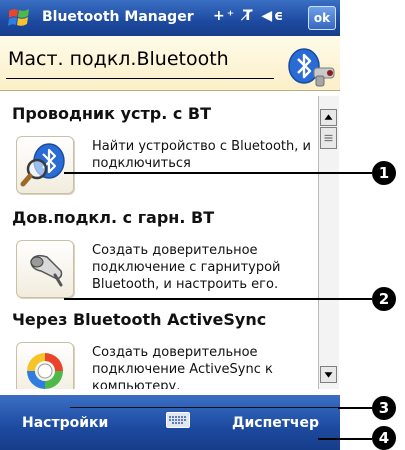  Describe the element at coordinates (328, 138) in the screenshot. I see `scroll-thumb` at that location.